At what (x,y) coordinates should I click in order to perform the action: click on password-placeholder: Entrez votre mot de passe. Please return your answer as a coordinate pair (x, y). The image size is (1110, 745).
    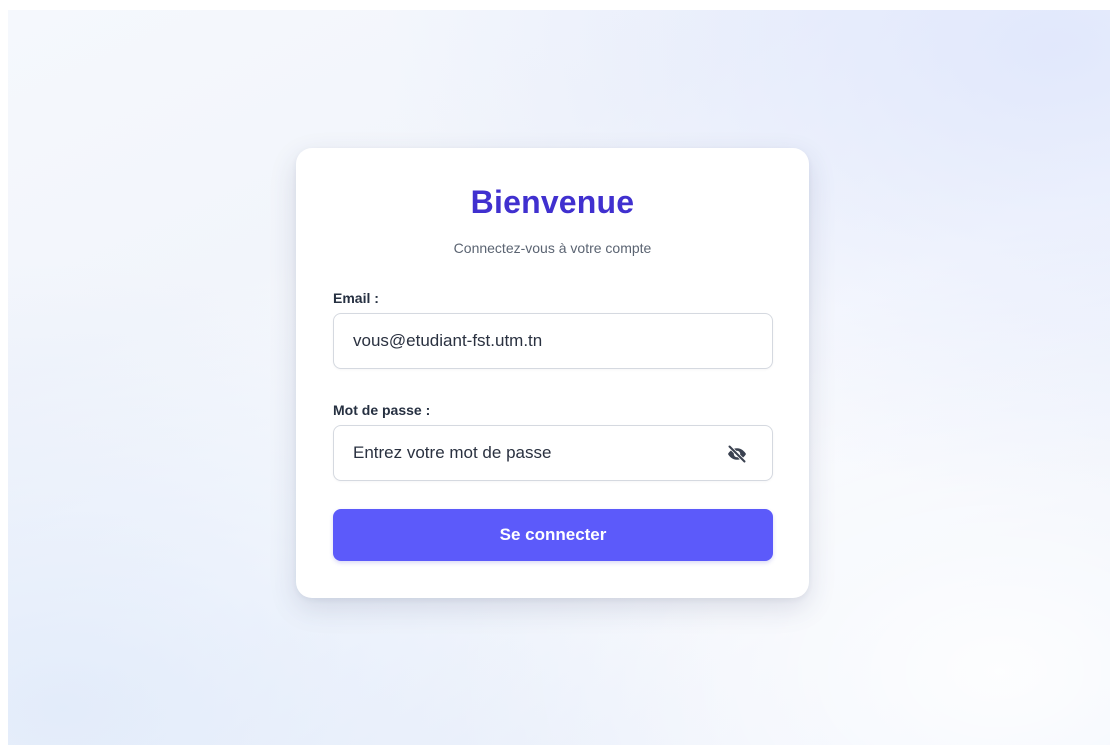
    Looking at the image, I should click on (452, 452).